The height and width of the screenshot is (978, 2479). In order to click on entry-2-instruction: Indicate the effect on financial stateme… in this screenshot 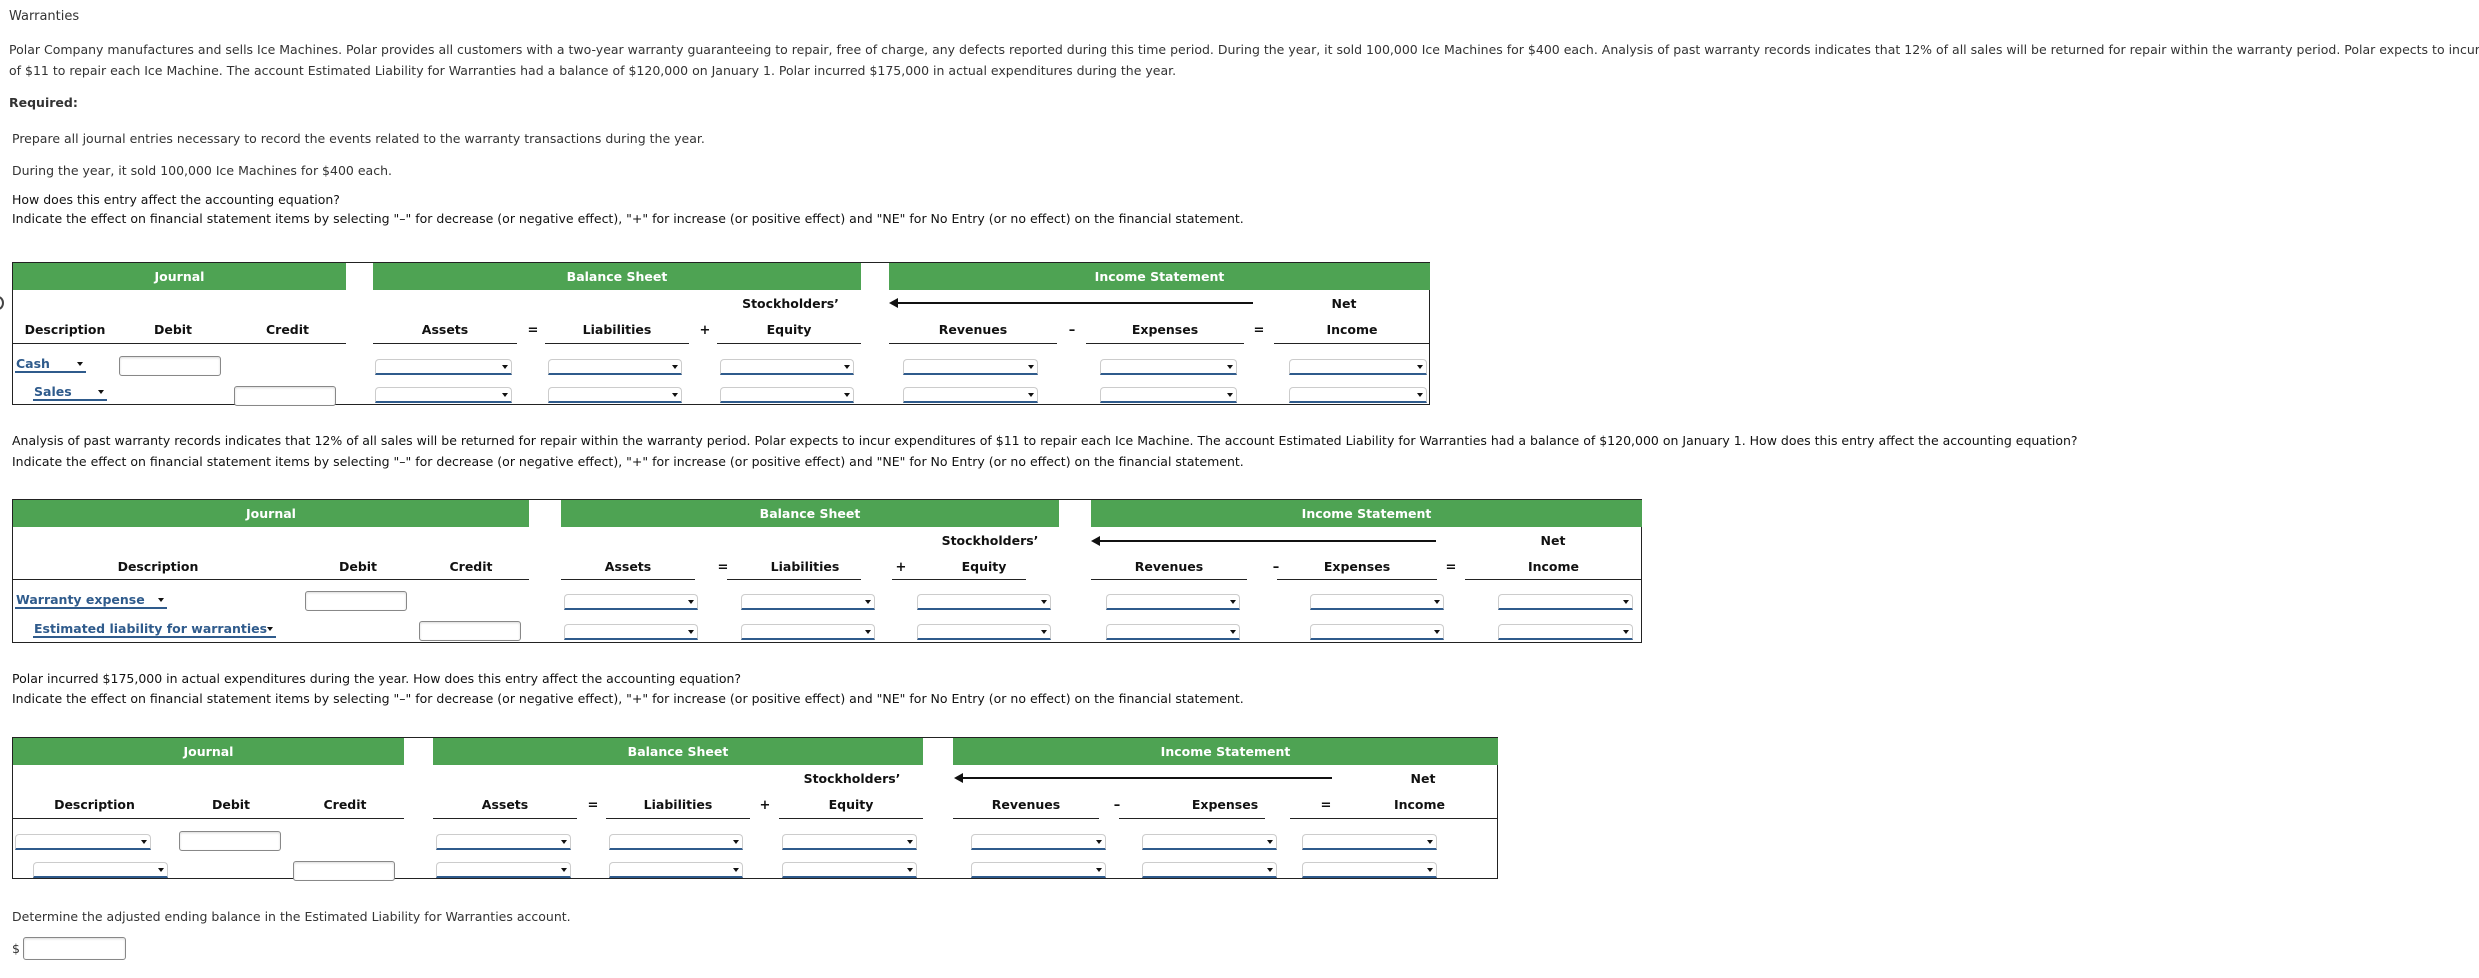, I will do `click(628, 461)`.